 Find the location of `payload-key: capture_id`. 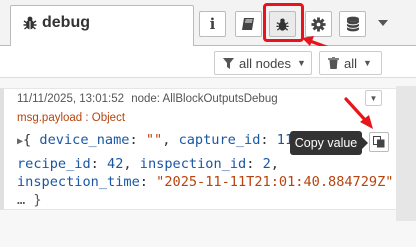

payload-key: capture_id is located at coordinates (219, 140).